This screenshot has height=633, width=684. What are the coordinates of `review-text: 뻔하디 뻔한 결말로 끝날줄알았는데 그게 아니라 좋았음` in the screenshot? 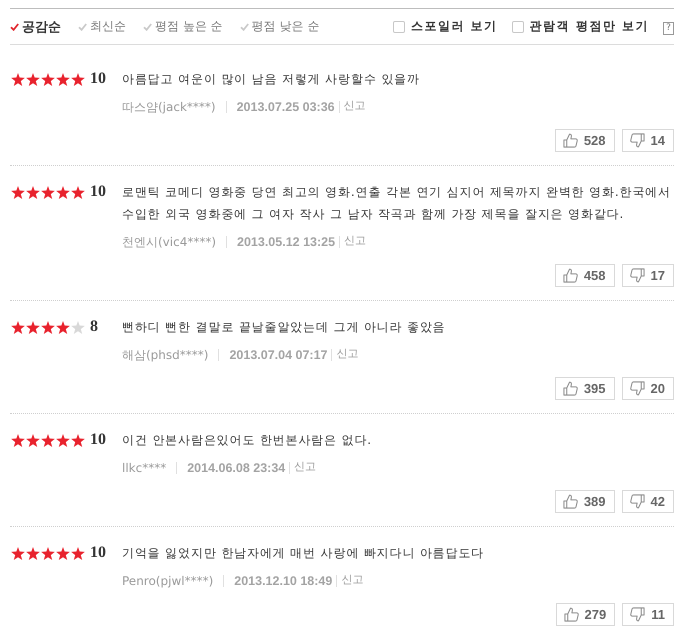 It's located at (284, 327).